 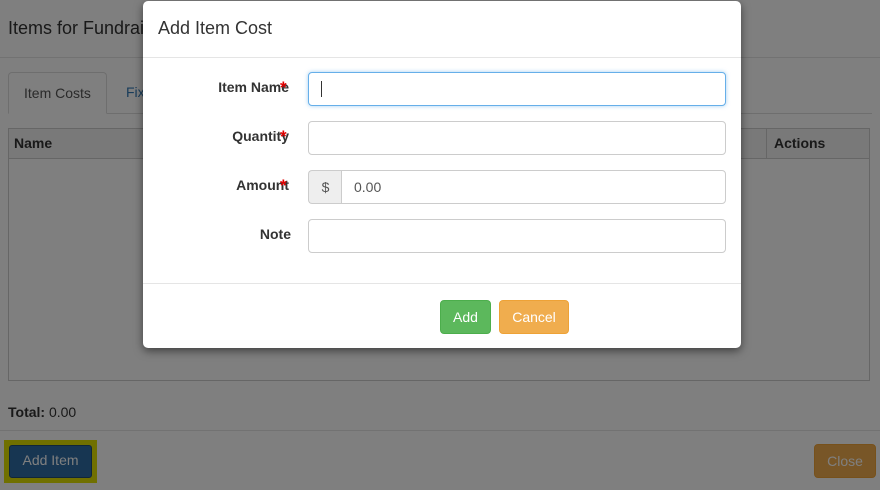 I want to click on currency-addon: $, so click(x=325, y=187).